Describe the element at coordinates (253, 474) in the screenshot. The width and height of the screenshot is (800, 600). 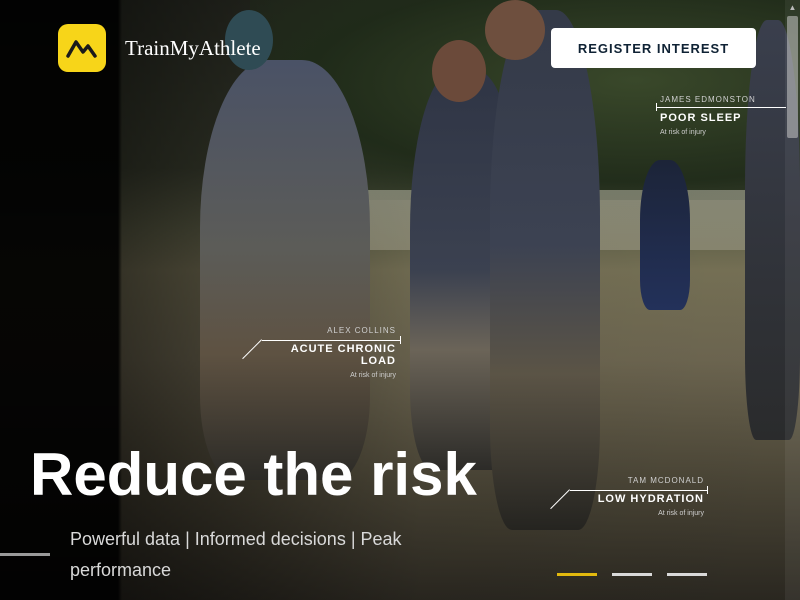
I see `hero-headline: Reduce the risk` at that location.